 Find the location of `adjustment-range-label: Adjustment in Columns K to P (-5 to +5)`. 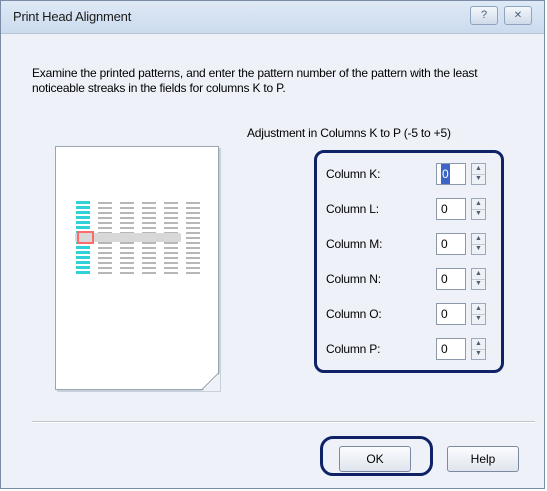

adjustment-range-label: Adjustment in Columns K to P (-5 to +5) is located at coordinates (349, 133).